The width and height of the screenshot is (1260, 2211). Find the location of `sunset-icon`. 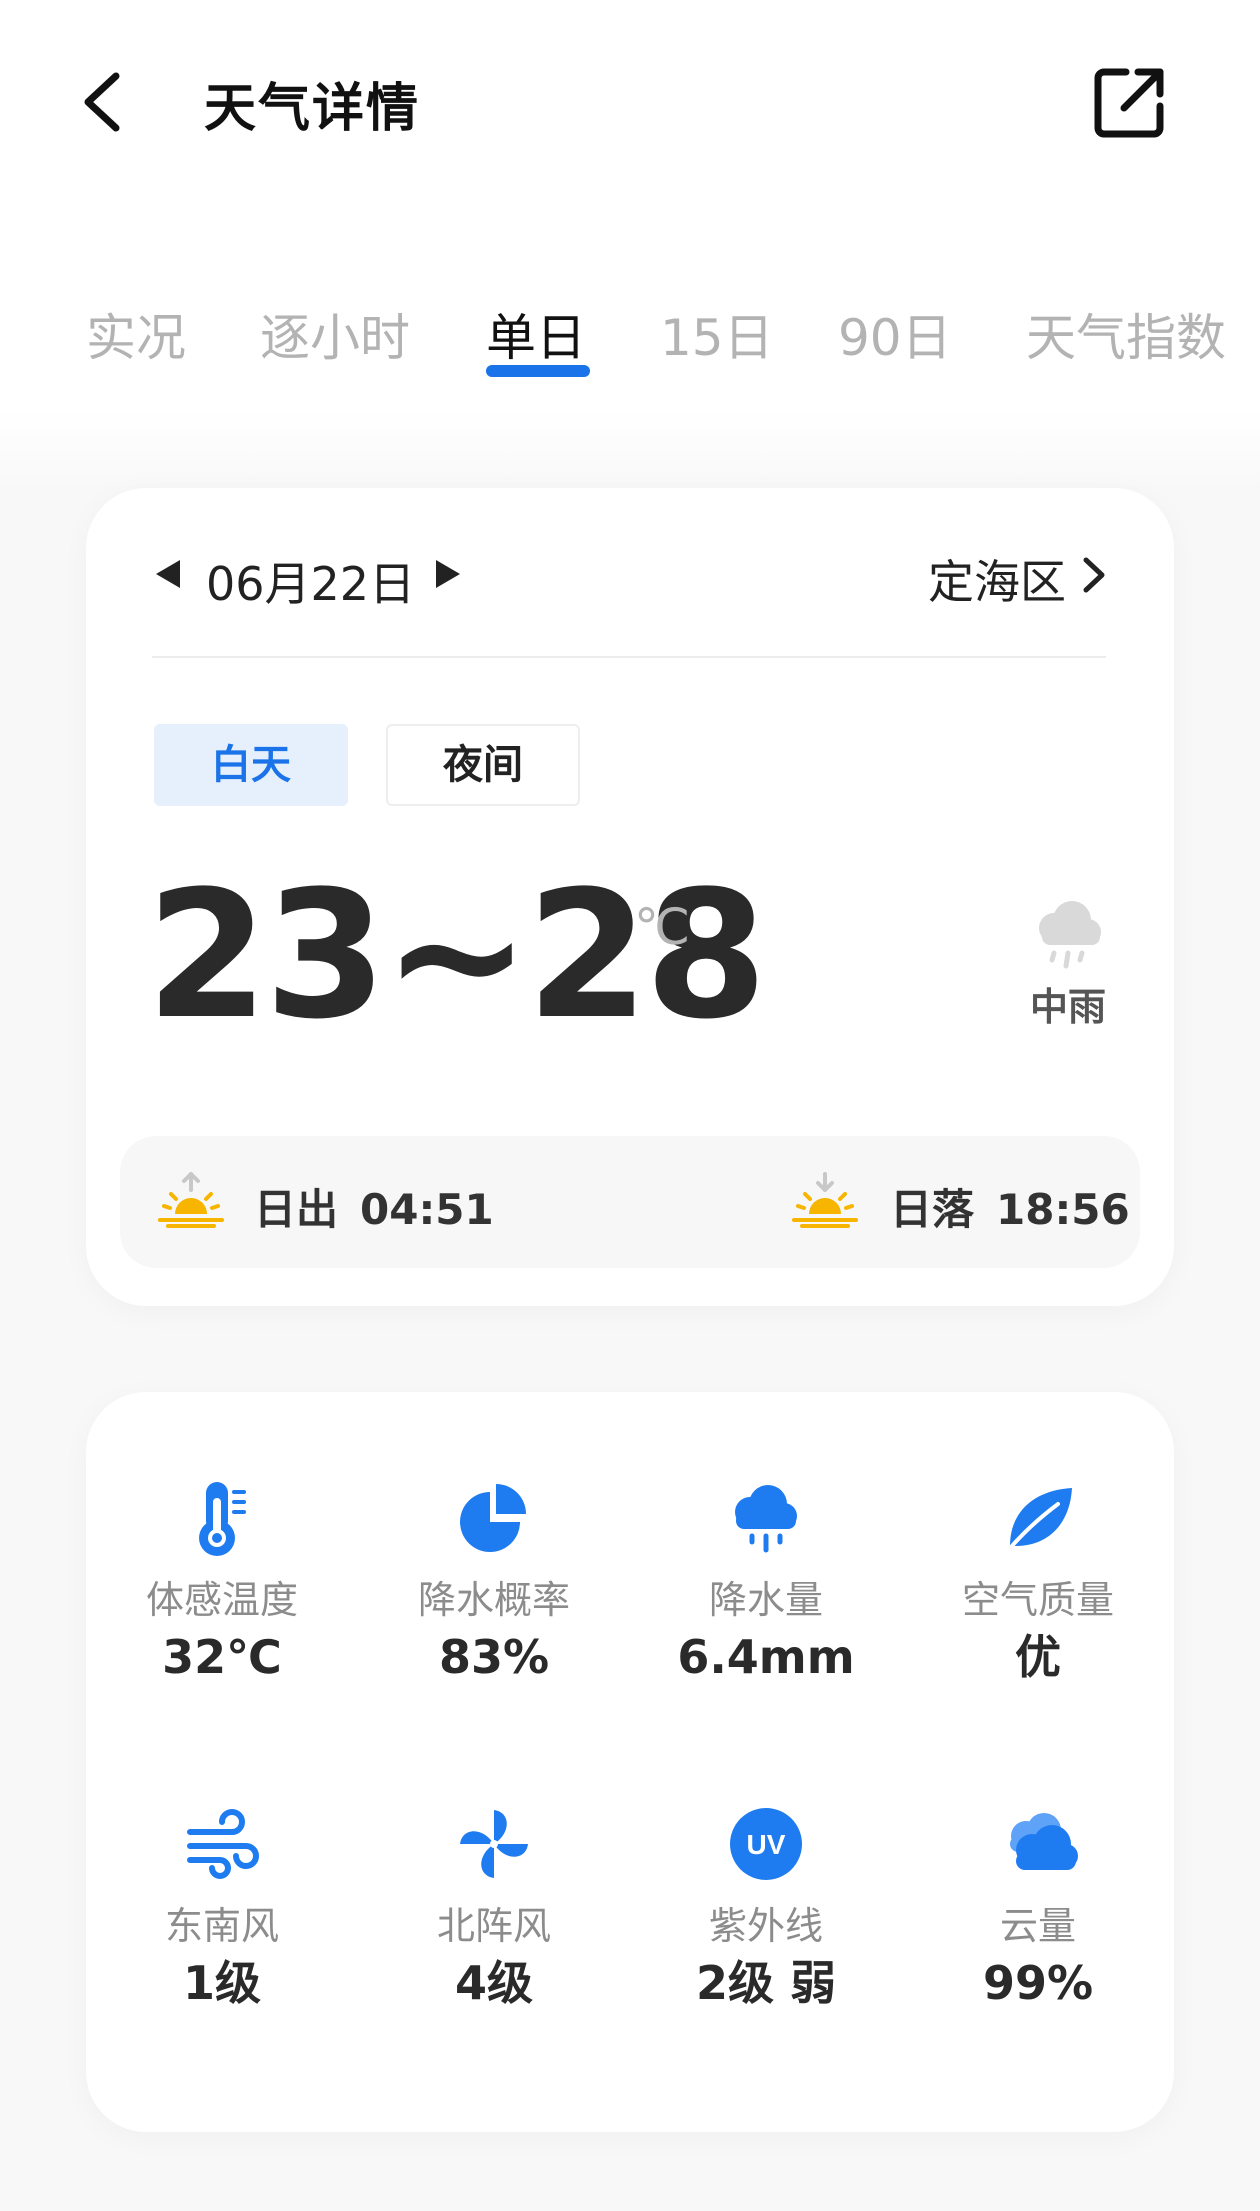

sunset-icon is located at coordinates (825, 1199).